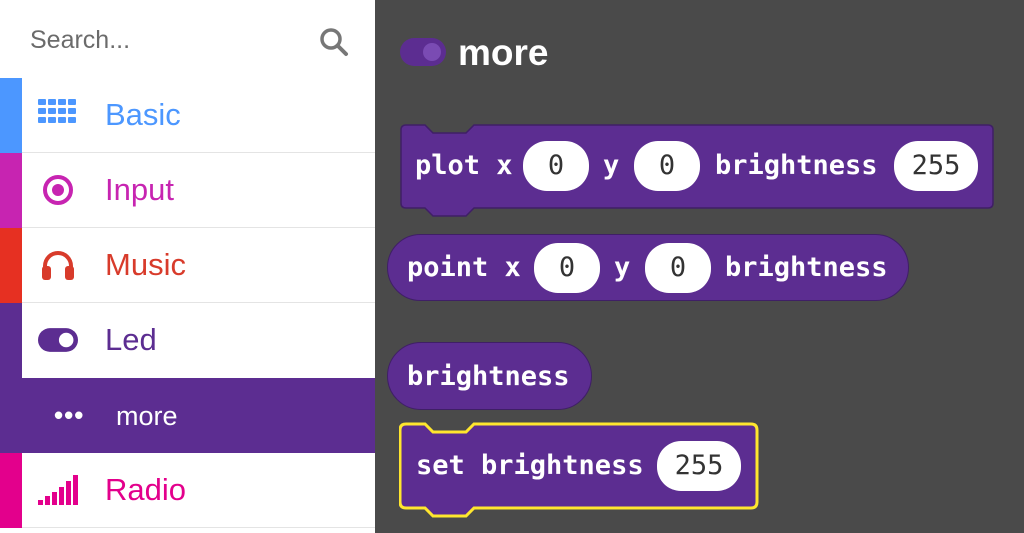  I want to click on point-reporter-block: point x 0 y 0 brightness, so click(648, 267).